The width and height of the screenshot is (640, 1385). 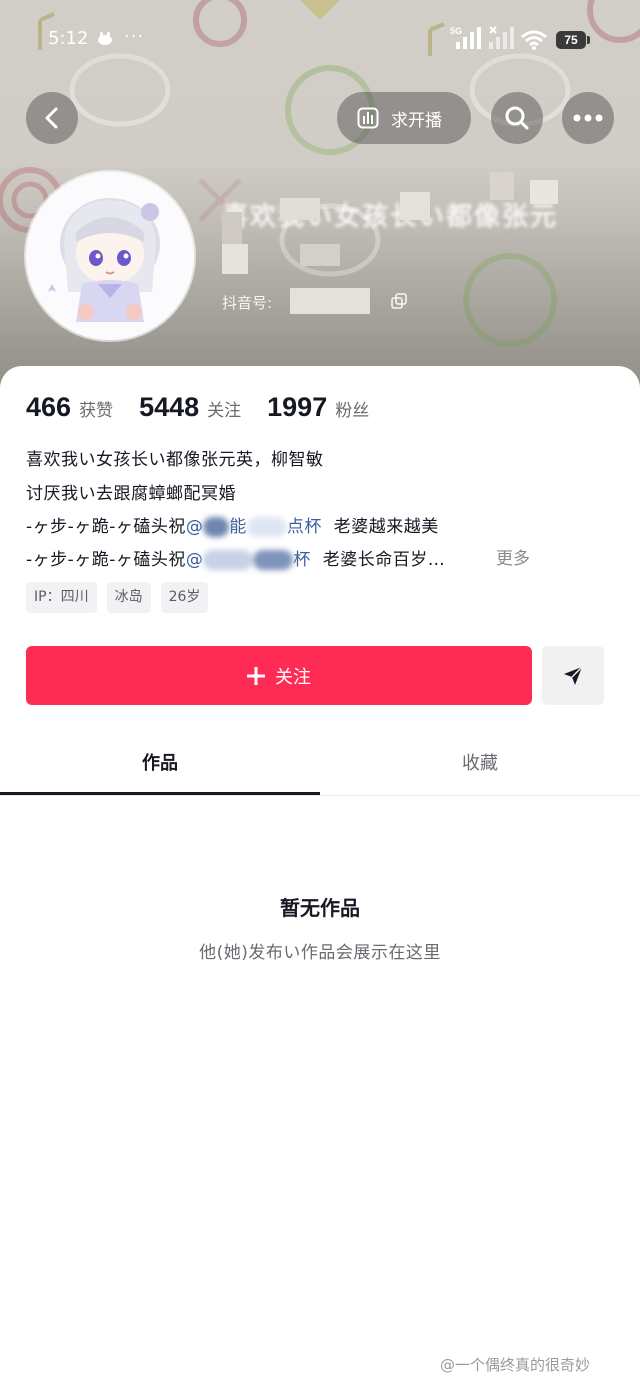 I want to click on status-bar: 5:12 ··· 5G 75, so click(x=320, y=40).